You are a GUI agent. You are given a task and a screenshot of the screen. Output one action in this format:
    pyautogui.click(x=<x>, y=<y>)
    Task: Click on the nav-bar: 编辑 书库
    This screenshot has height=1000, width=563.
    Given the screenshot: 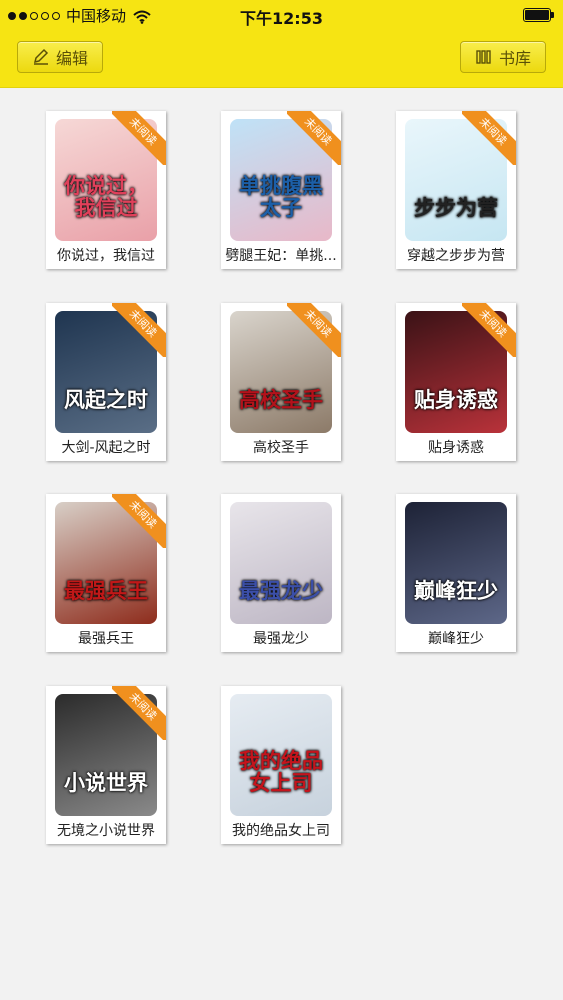 What is the action you would take?
    pyautogui.click(x=281, y=59)
    